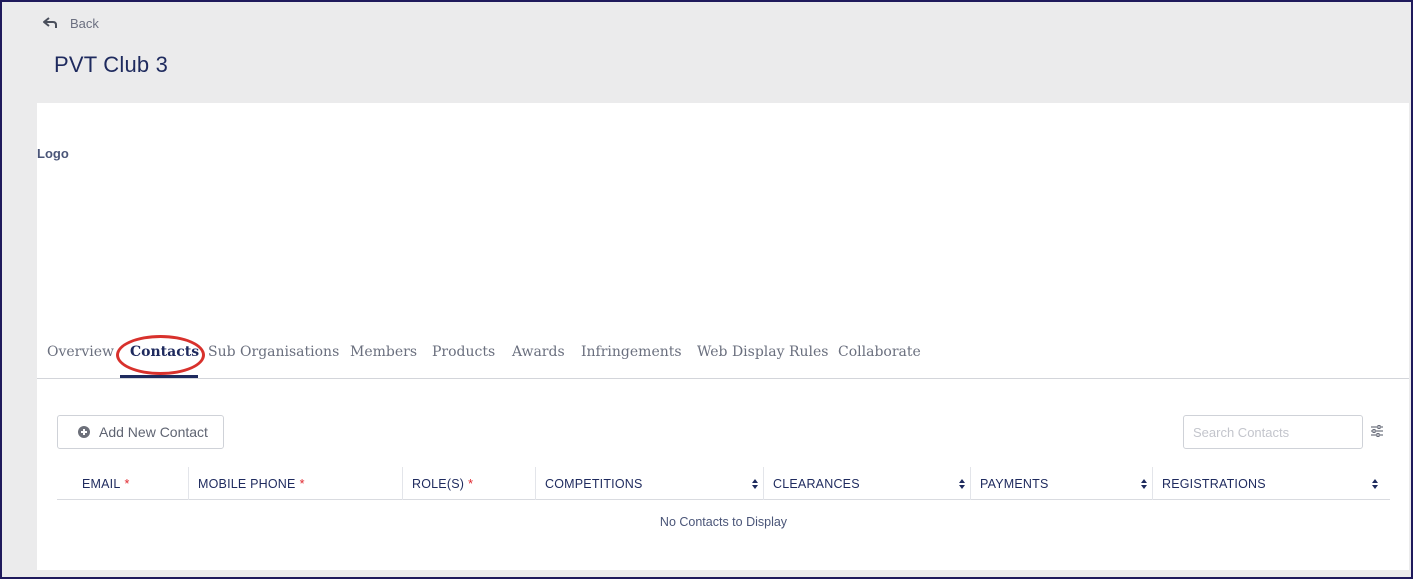  I want to click on column-label: REGISTRATIONS, so click(1214, 483).